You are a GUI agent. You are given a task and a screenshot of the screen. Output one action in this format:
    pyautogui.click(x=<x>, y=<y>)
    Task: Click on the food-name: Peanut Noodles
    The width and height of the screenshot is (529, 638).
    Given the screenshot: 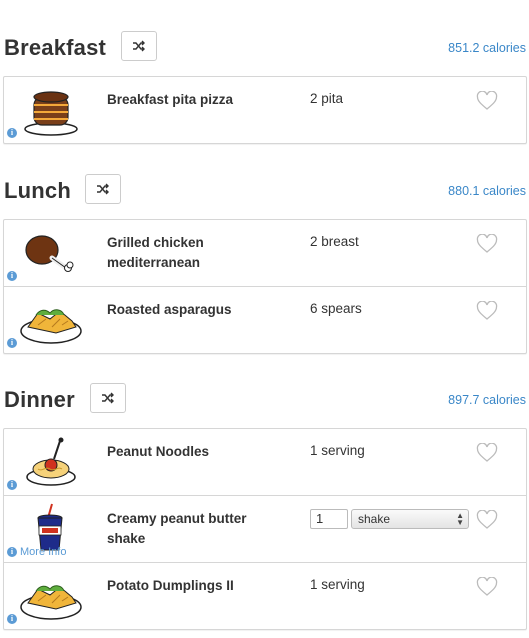 What is the action you would take?
    pyautogui.click(x=197, y=452)
    